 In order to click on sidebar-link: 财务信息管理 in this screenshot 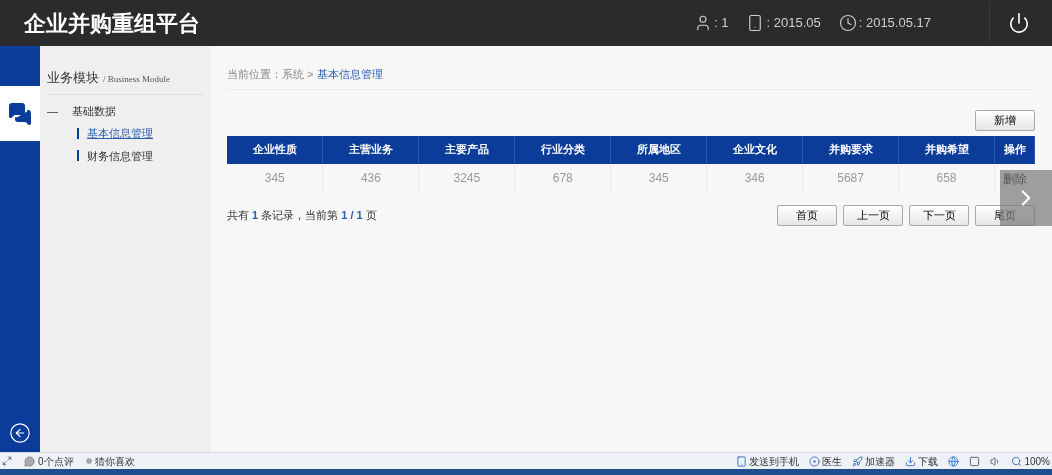, I will do `click(120, 155)`.